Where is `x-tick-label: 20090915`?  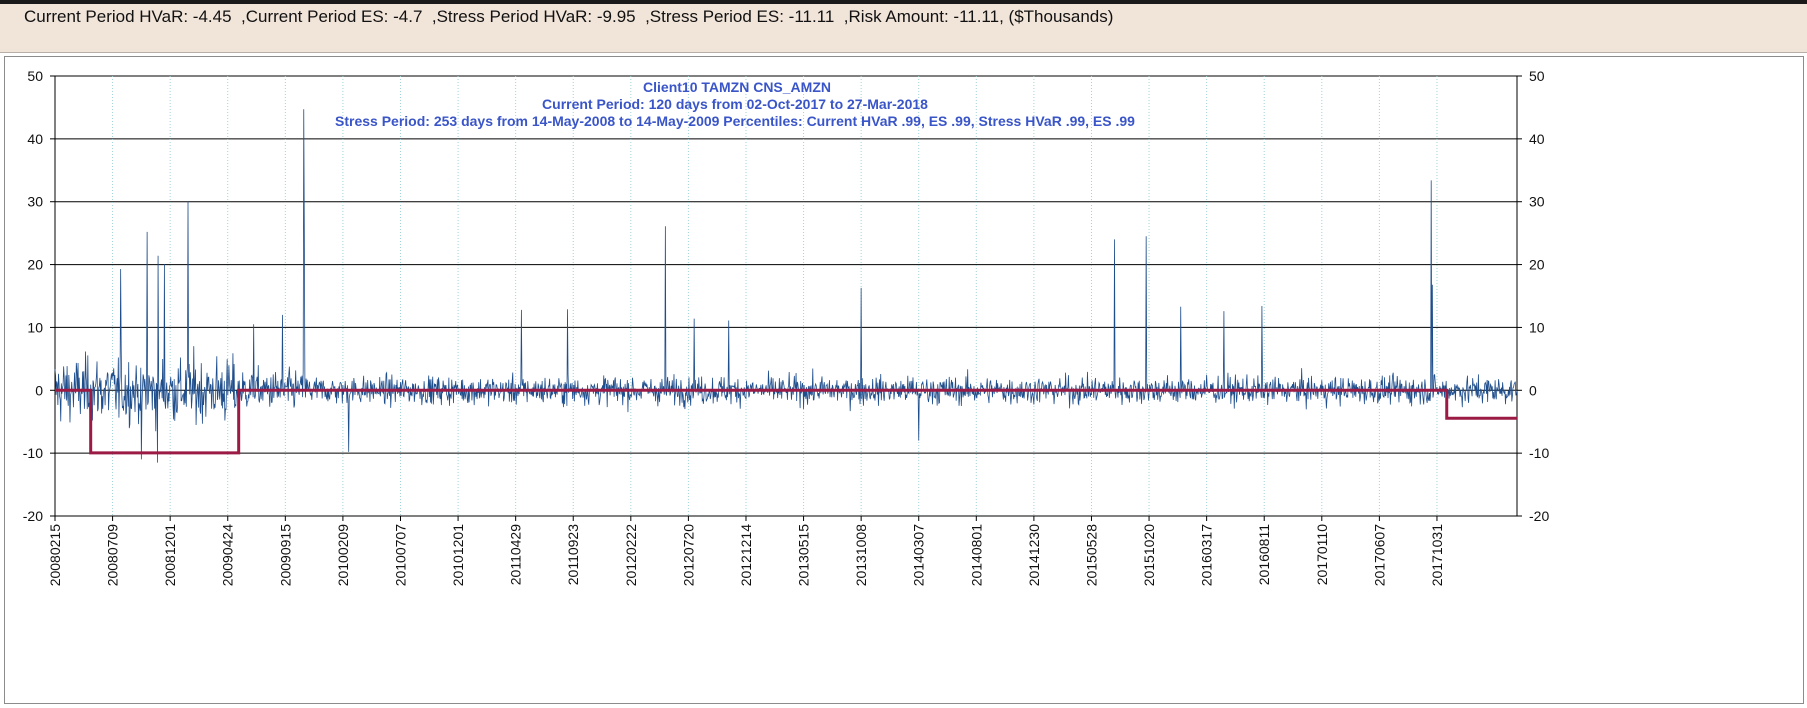 x-tick-label: 20090915 is located at coordinates (285, 555).